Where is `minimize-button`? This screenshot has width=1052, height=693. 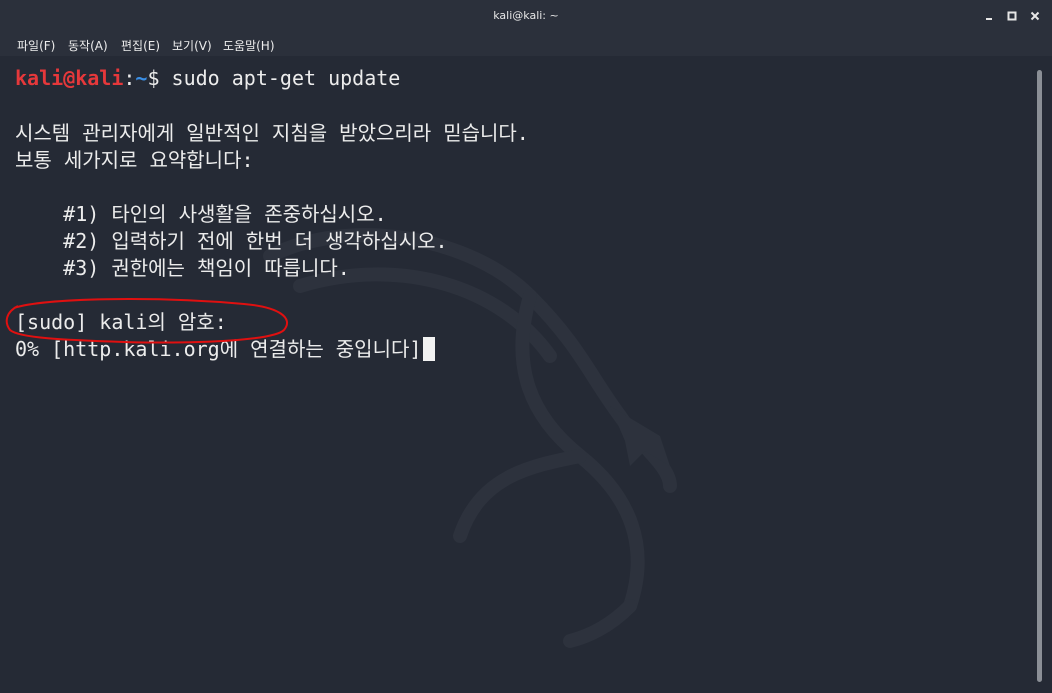 minimize-button is located at coordinates (989, 16).